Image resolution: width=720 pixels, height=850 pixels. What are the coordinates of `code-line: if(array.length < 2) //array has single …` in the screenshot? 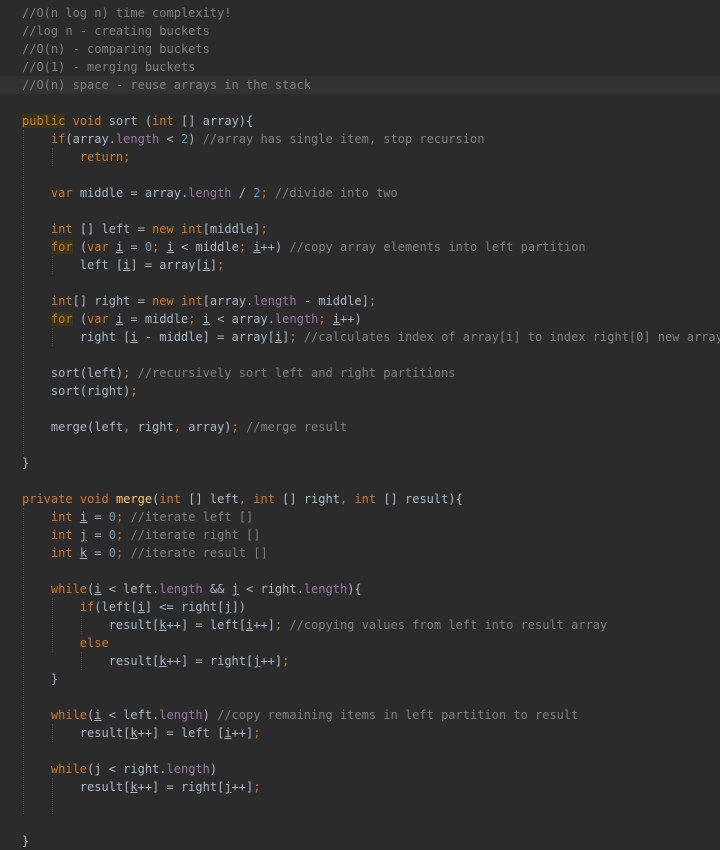 It's located at (253, 139).